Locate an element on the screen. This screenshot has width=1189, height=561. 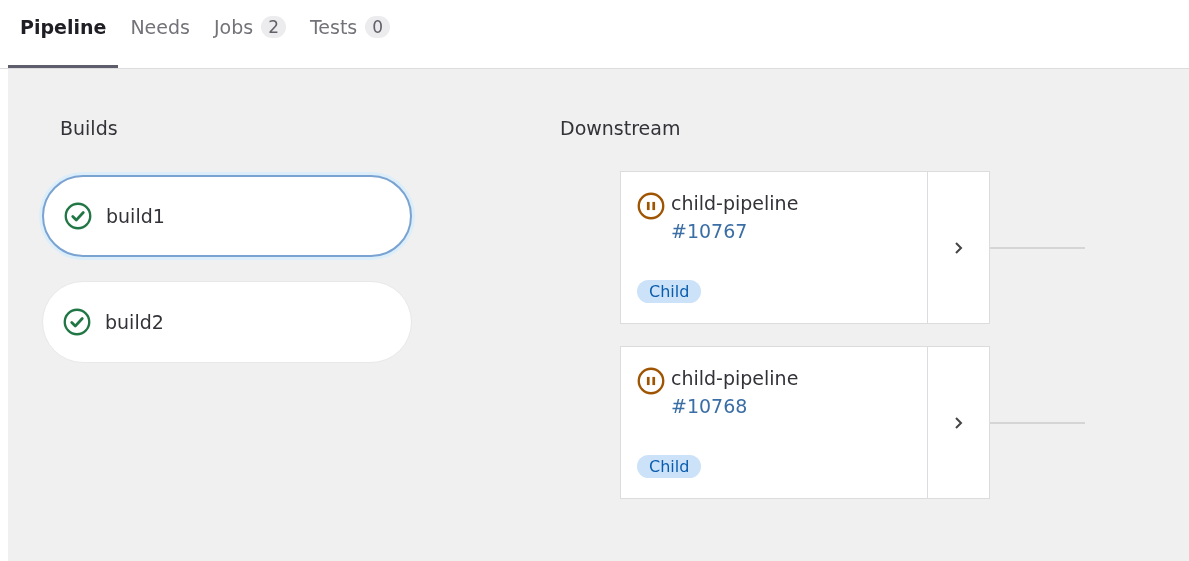
count-badge: 0 is located at coordinates (378, 27).